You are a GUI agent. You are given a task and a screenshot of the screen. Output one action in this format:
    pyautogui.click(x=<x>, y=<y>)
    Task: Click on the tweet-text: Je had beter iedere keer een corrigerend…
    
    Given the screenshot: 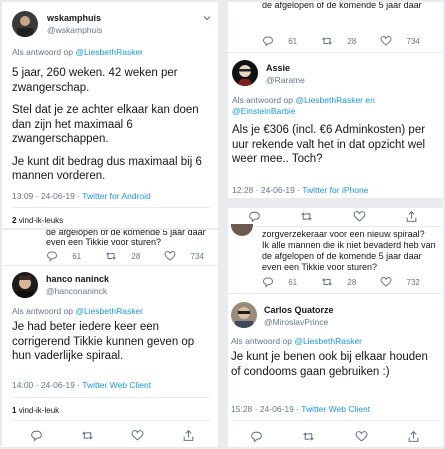 What is the action you would take?
    pyautogui.click(x=103, y=341)
    